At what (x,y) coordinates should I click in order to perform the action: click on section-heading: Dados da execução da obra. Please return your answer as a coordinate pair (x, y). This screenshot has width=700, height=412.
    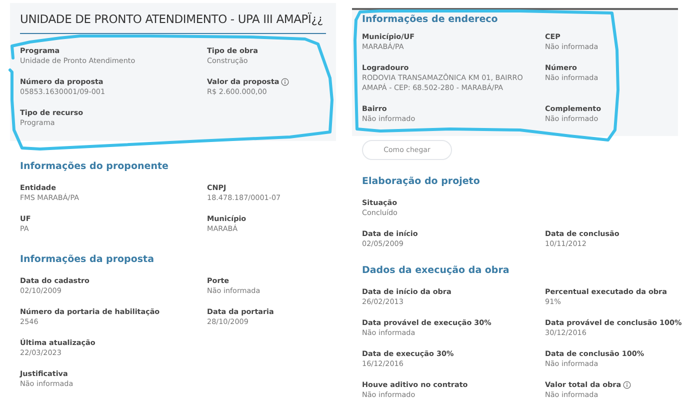
    Looking at the image, I should click on (436, 271).